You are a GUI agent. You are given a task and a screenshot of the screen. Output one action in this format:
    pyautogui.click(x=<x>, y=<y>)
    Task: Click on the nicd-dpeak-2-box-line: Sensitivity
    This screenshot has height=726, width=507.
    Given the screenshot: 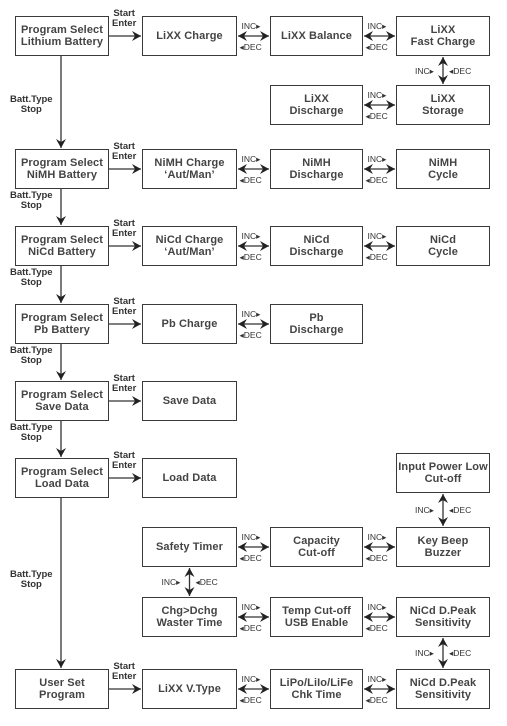 What is the action you would take?
    pyautogui.click(x=443, y=695)
    